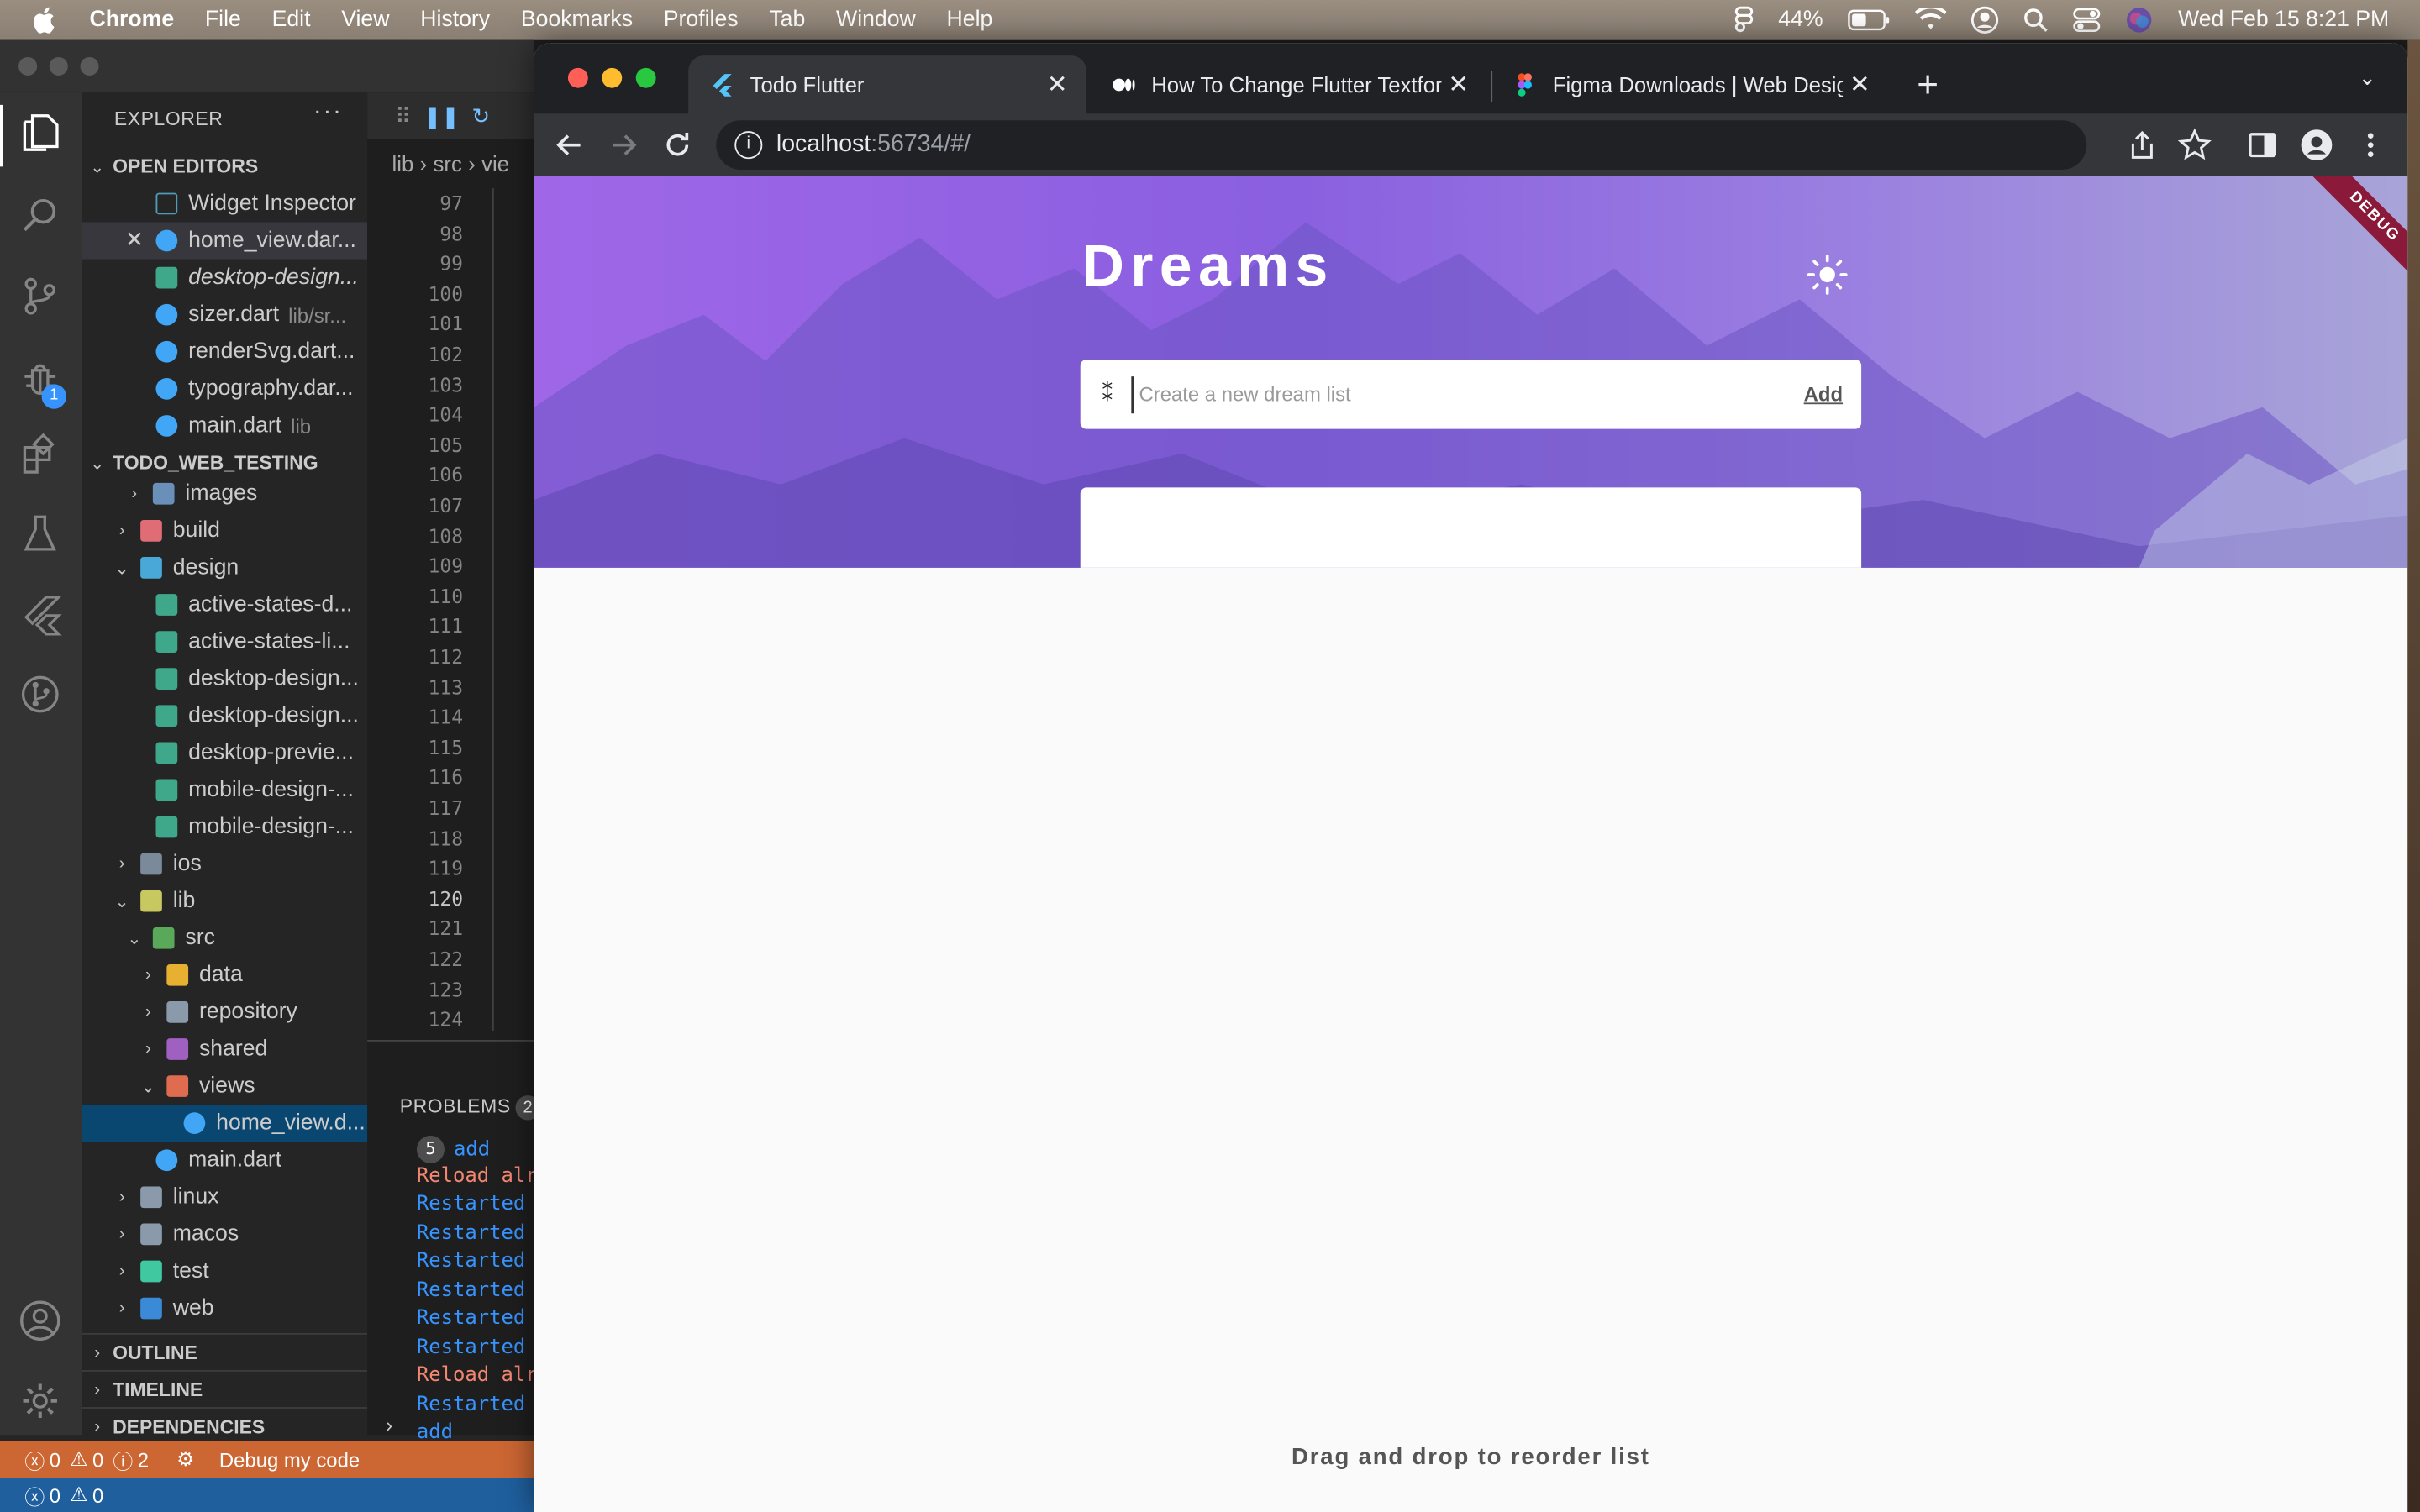 This screenshot has width=2420, height=1512. I want to click on tab-figma-downloads: Figma Downloads | Web Design ✕, so click(1690, 84).